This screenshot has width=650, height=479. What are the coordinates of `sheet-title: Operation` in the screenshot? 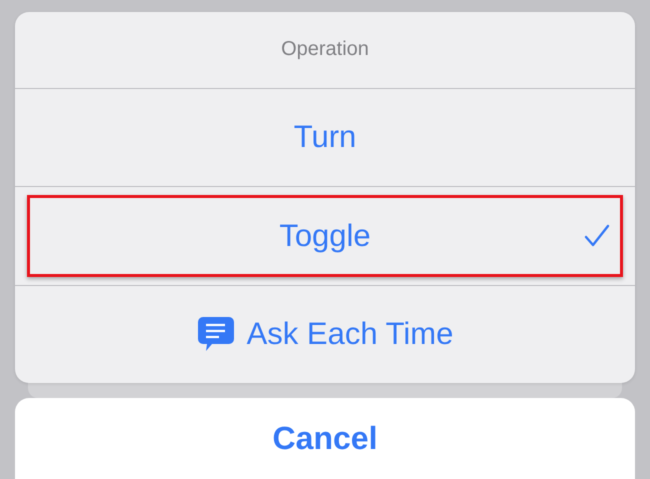 It's located at (325, 49).